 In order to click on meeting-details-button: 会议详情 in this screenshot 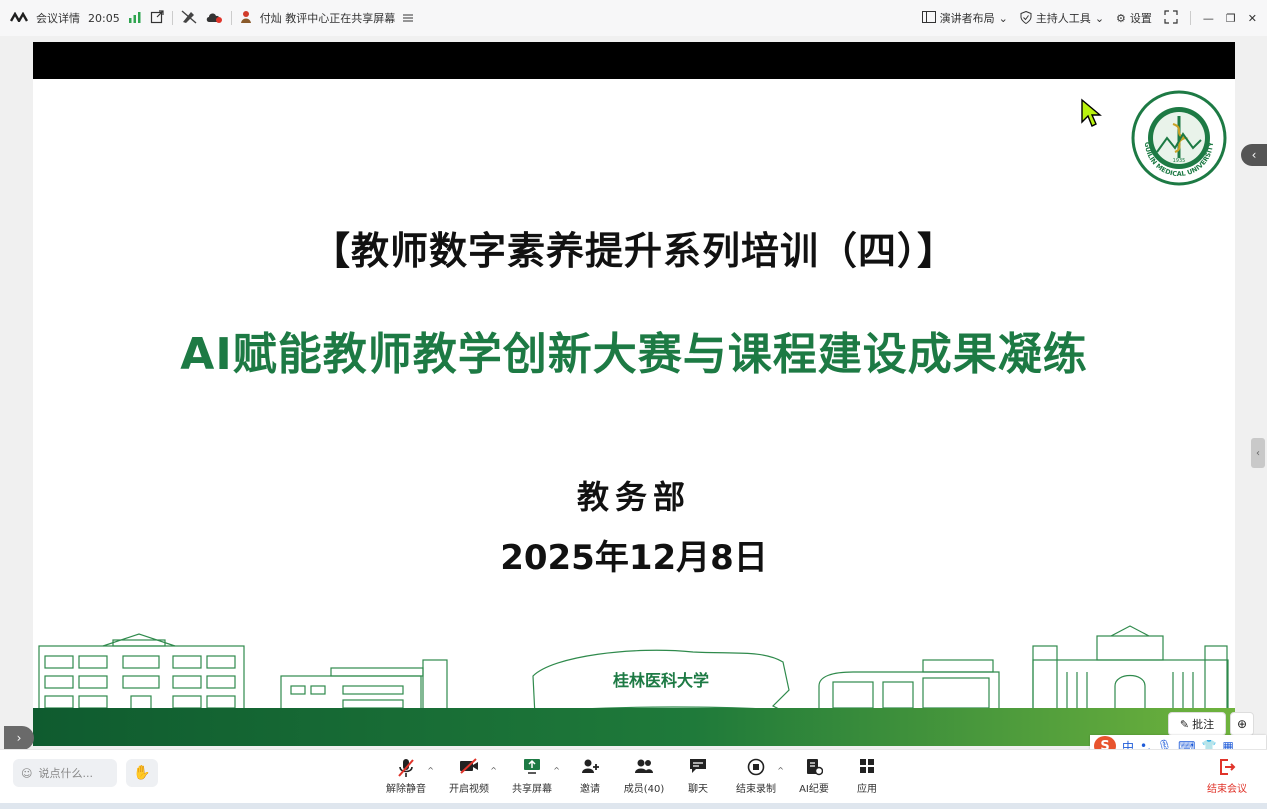, I will do `click(58, 18)`.